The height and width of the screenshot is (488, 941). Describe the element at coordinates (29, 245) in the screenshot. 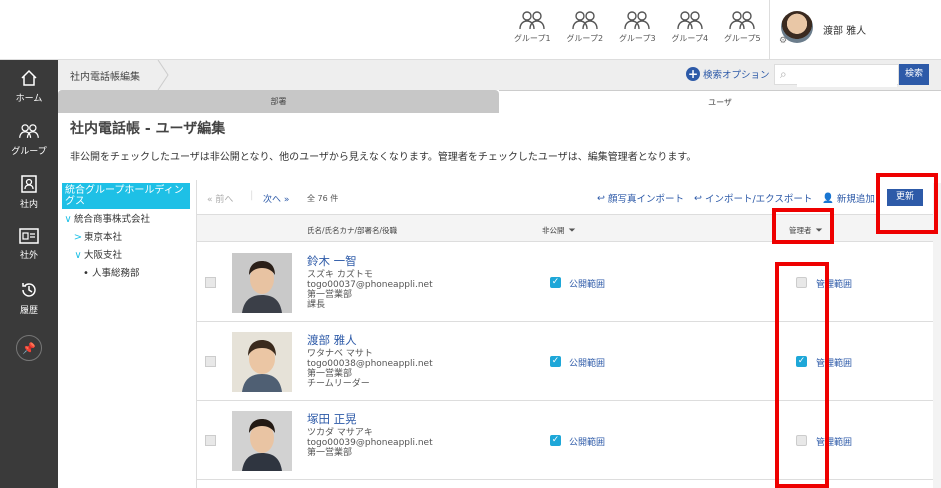

I see `sidebar-item-external: 社外` at that location.